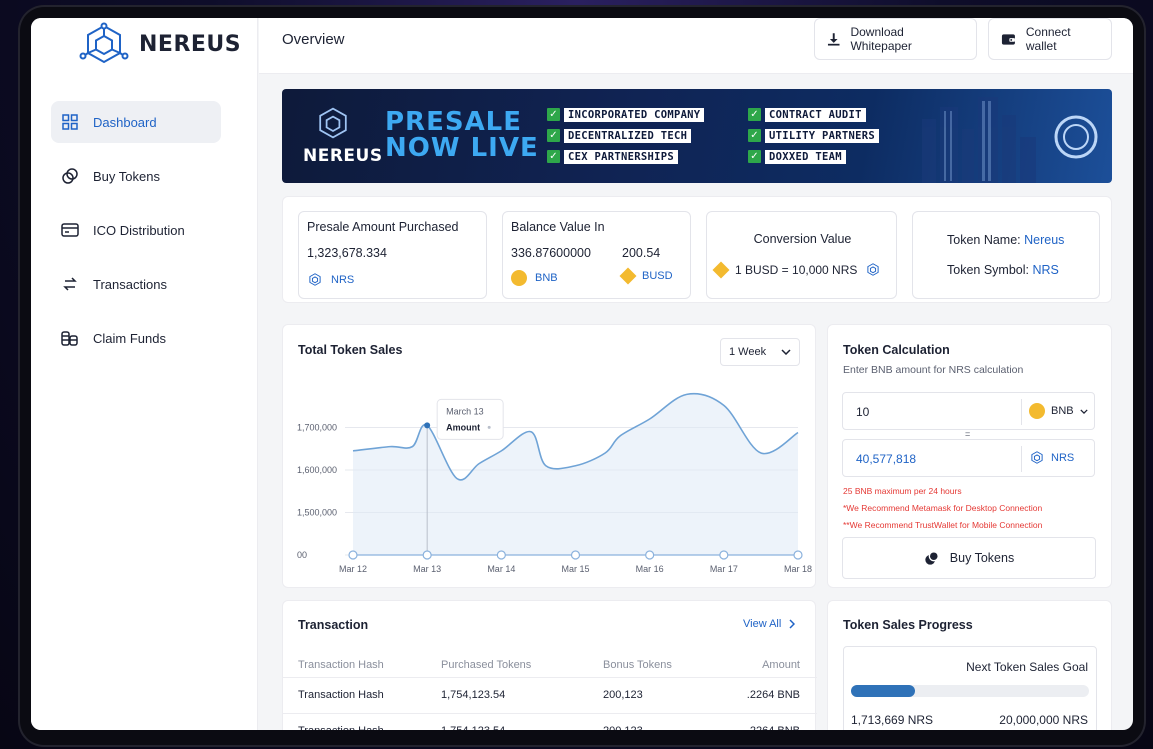 The width and height of the screenshot is (1153, 749). What do you see at coordinates (721, 269) in the screenshot?
I see `busd-icon` at bounding box center [721, 269].